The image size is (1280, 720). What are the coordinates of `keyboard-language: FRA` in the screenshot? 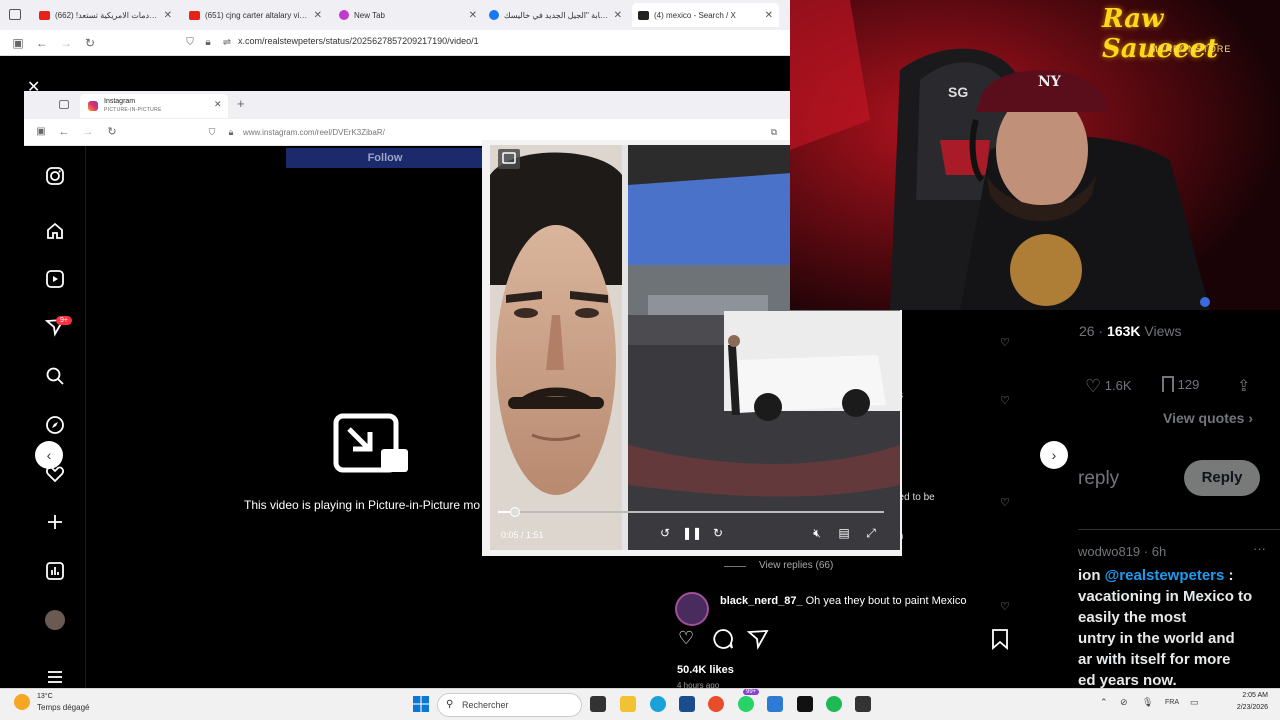 It's located at (1172, 702).